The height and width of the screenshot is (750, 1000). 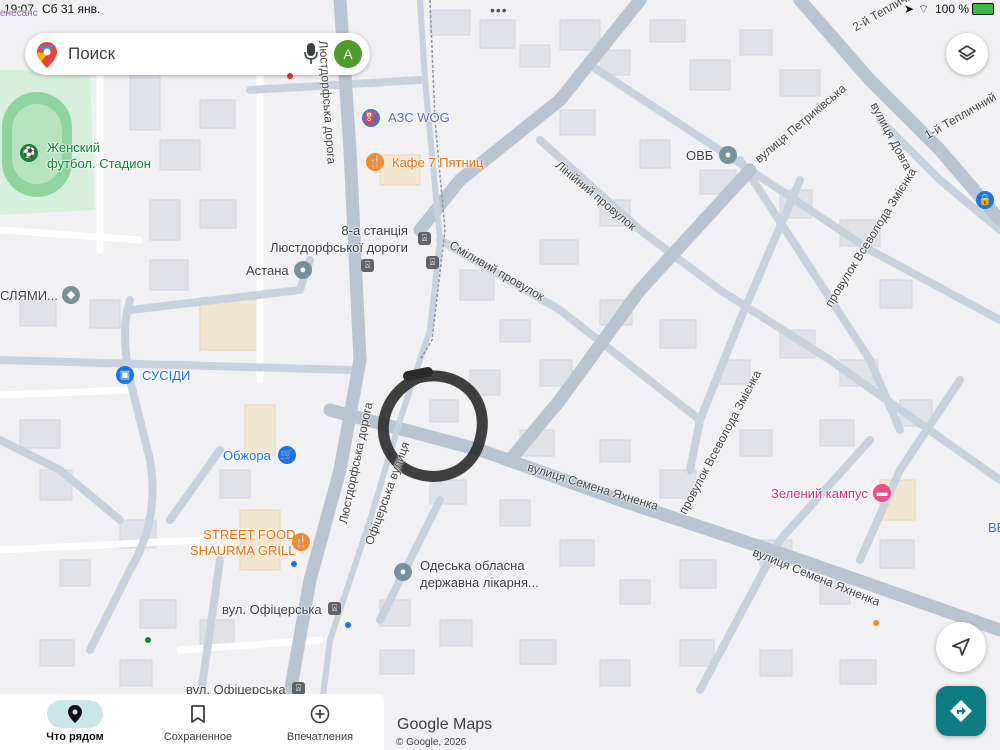 What do you see at coordinates (198, 714) in the screenshot?
I see `bookmark-icon` at bounding box center [198, 714].